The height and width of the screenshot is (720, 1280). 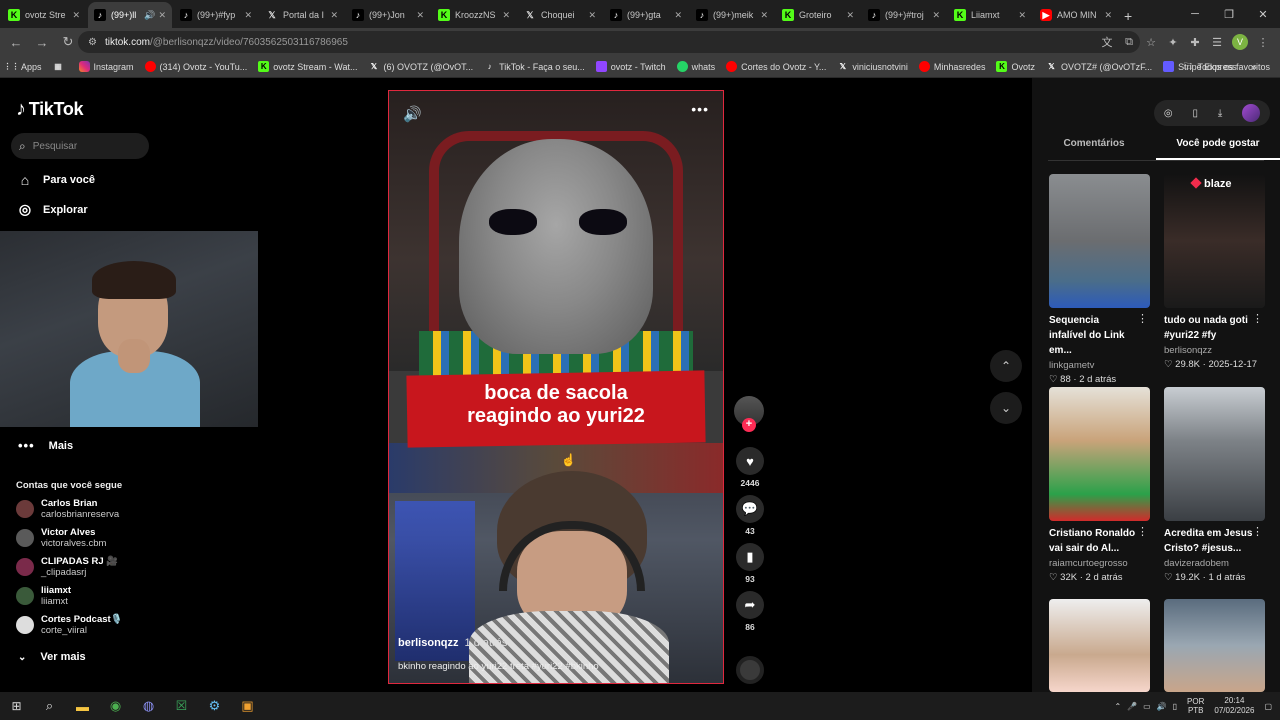 I want to click on paint-app-icon: ▣, so click(x=247, y=706).